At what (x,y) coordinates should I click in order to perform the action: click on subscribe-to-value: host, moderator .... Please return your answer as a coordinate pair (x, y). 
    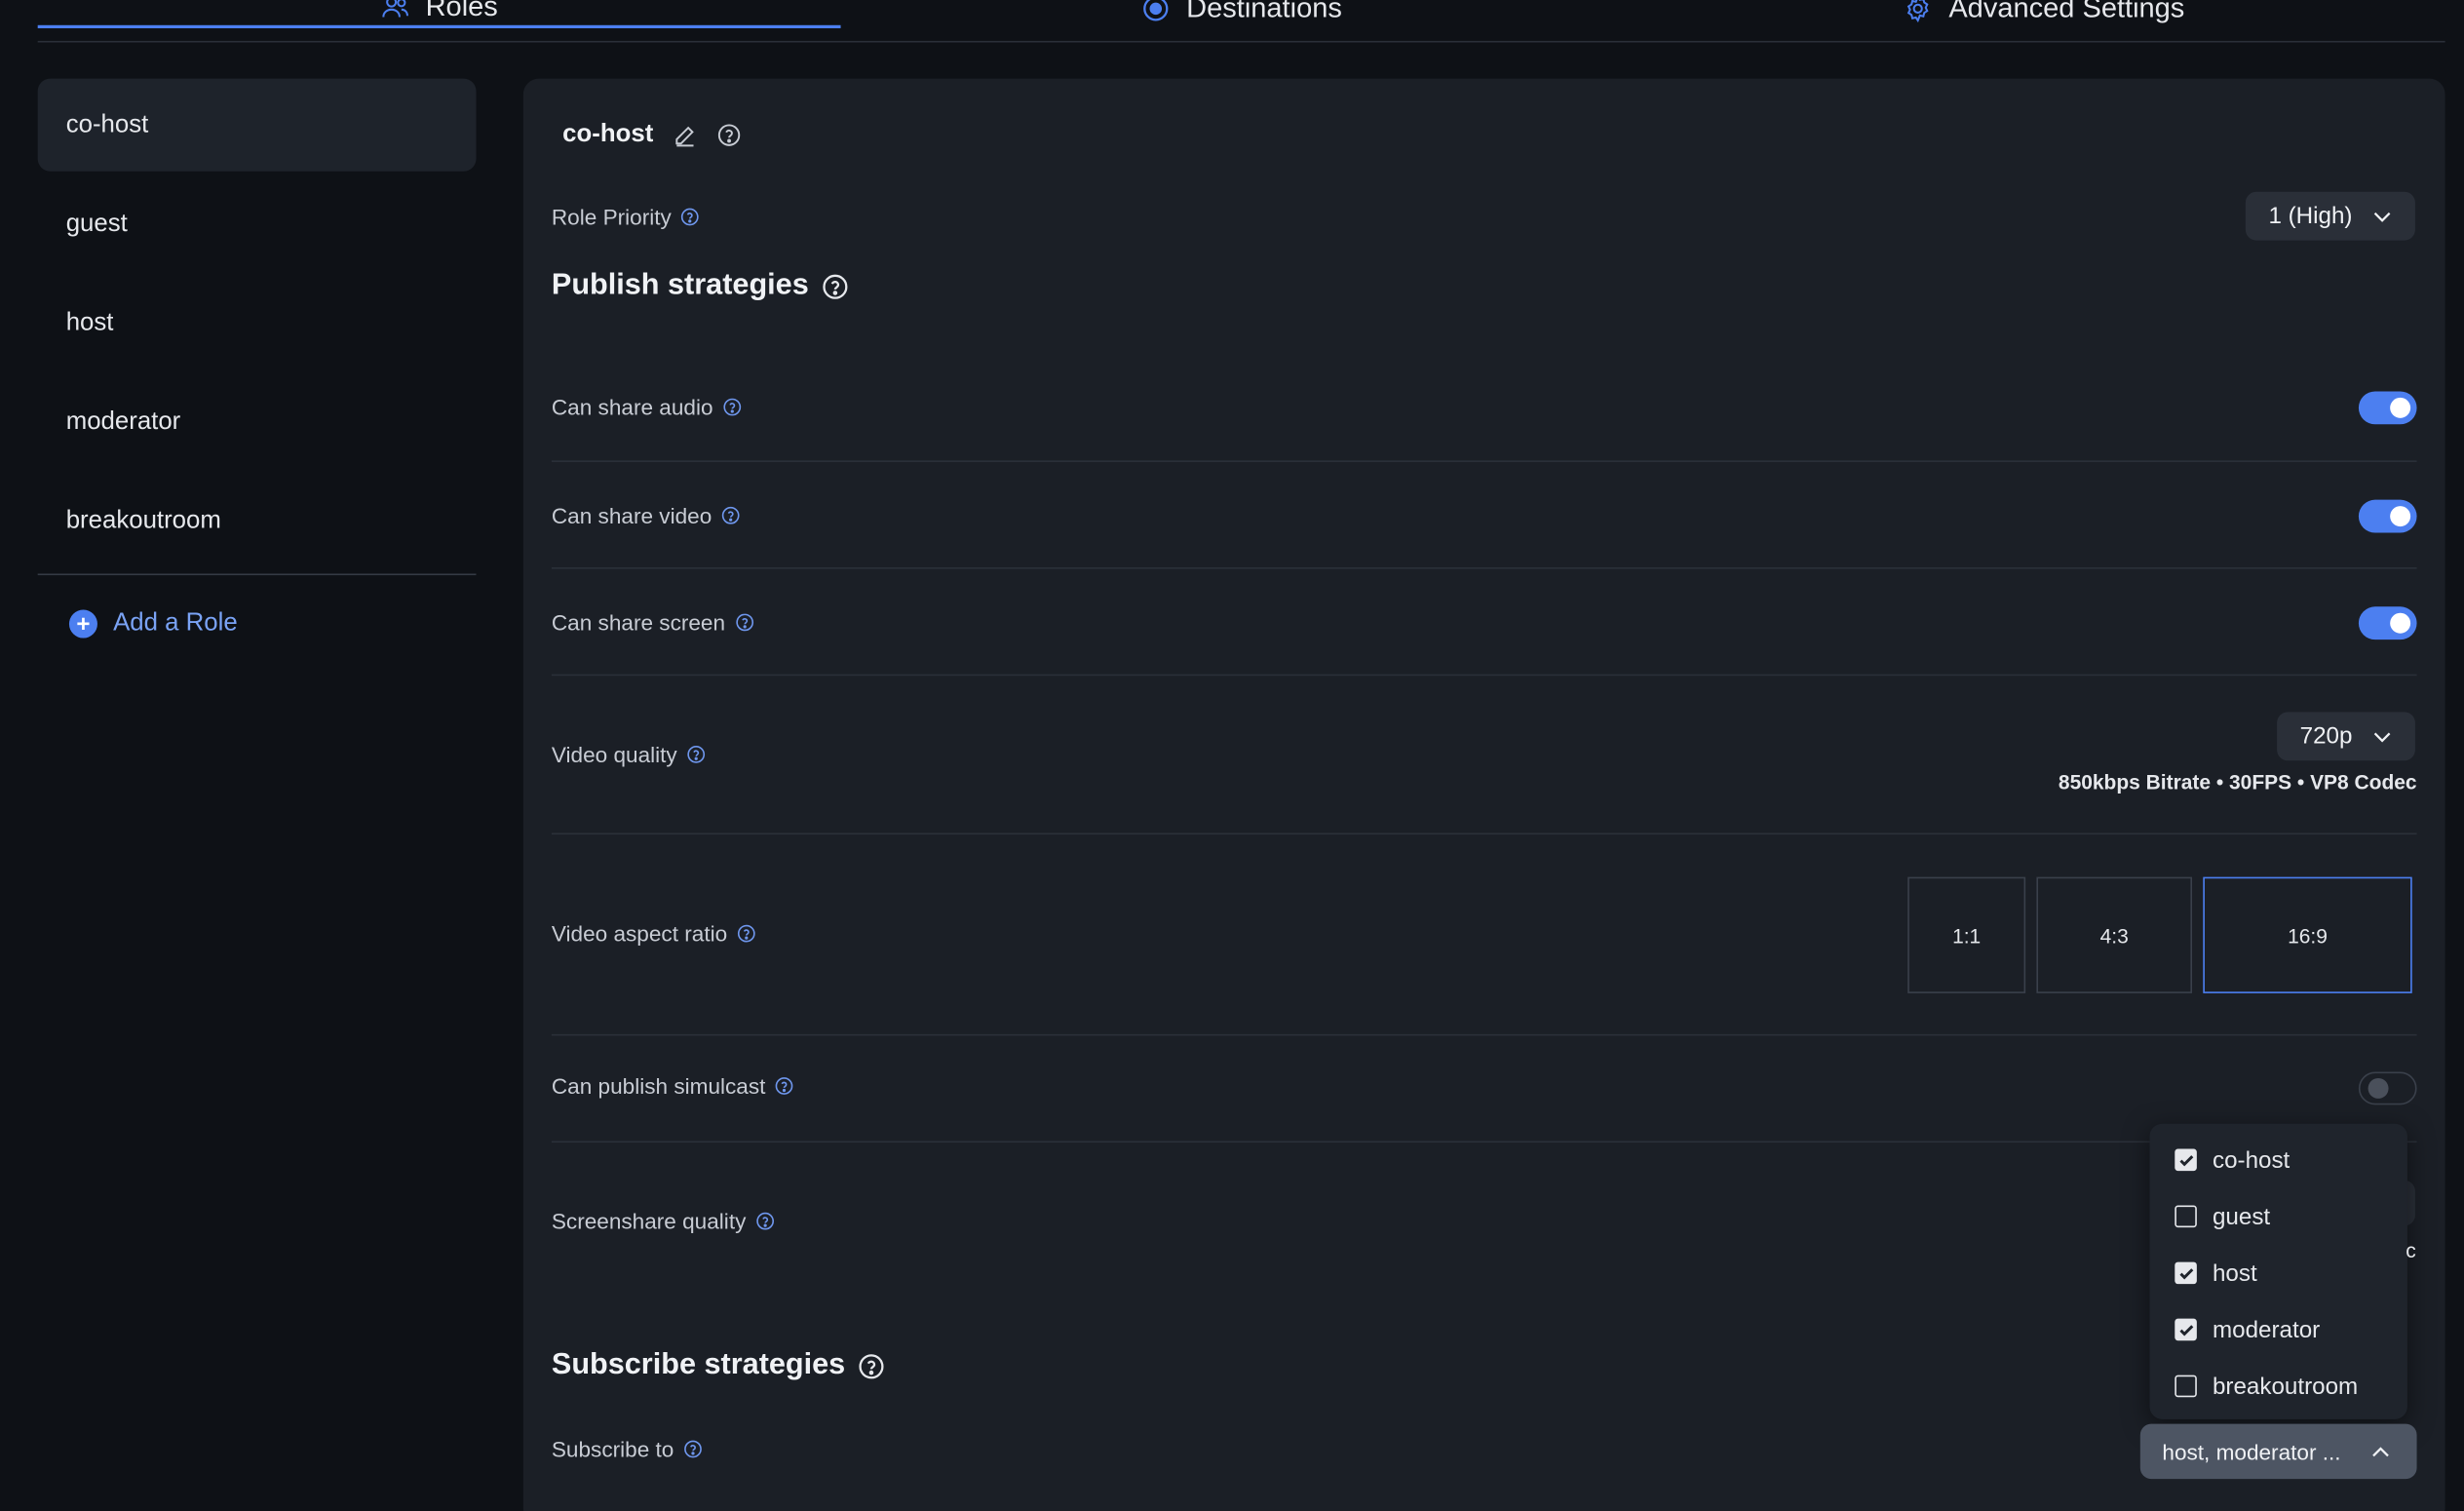
    Looking at the image, I should click on (2251, 1451).